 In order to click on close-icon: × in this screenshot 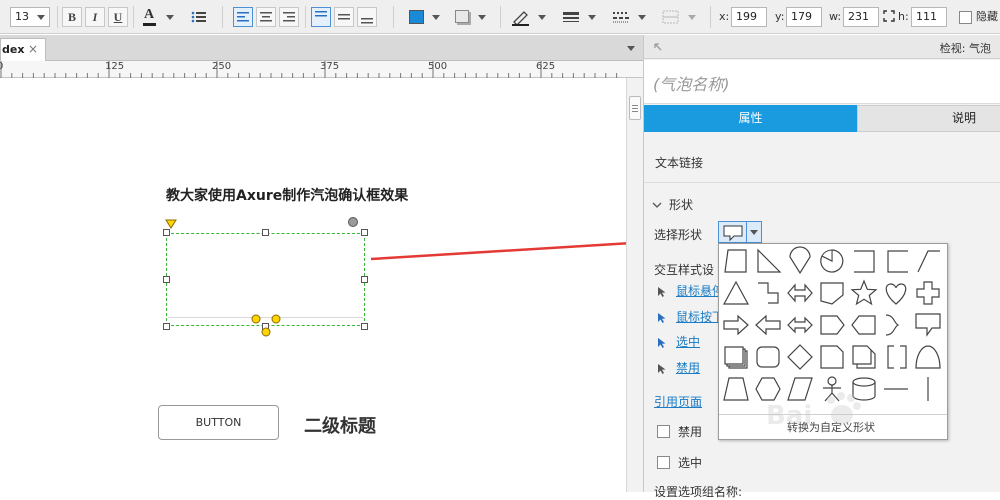, I will do `click(33, 49)`.